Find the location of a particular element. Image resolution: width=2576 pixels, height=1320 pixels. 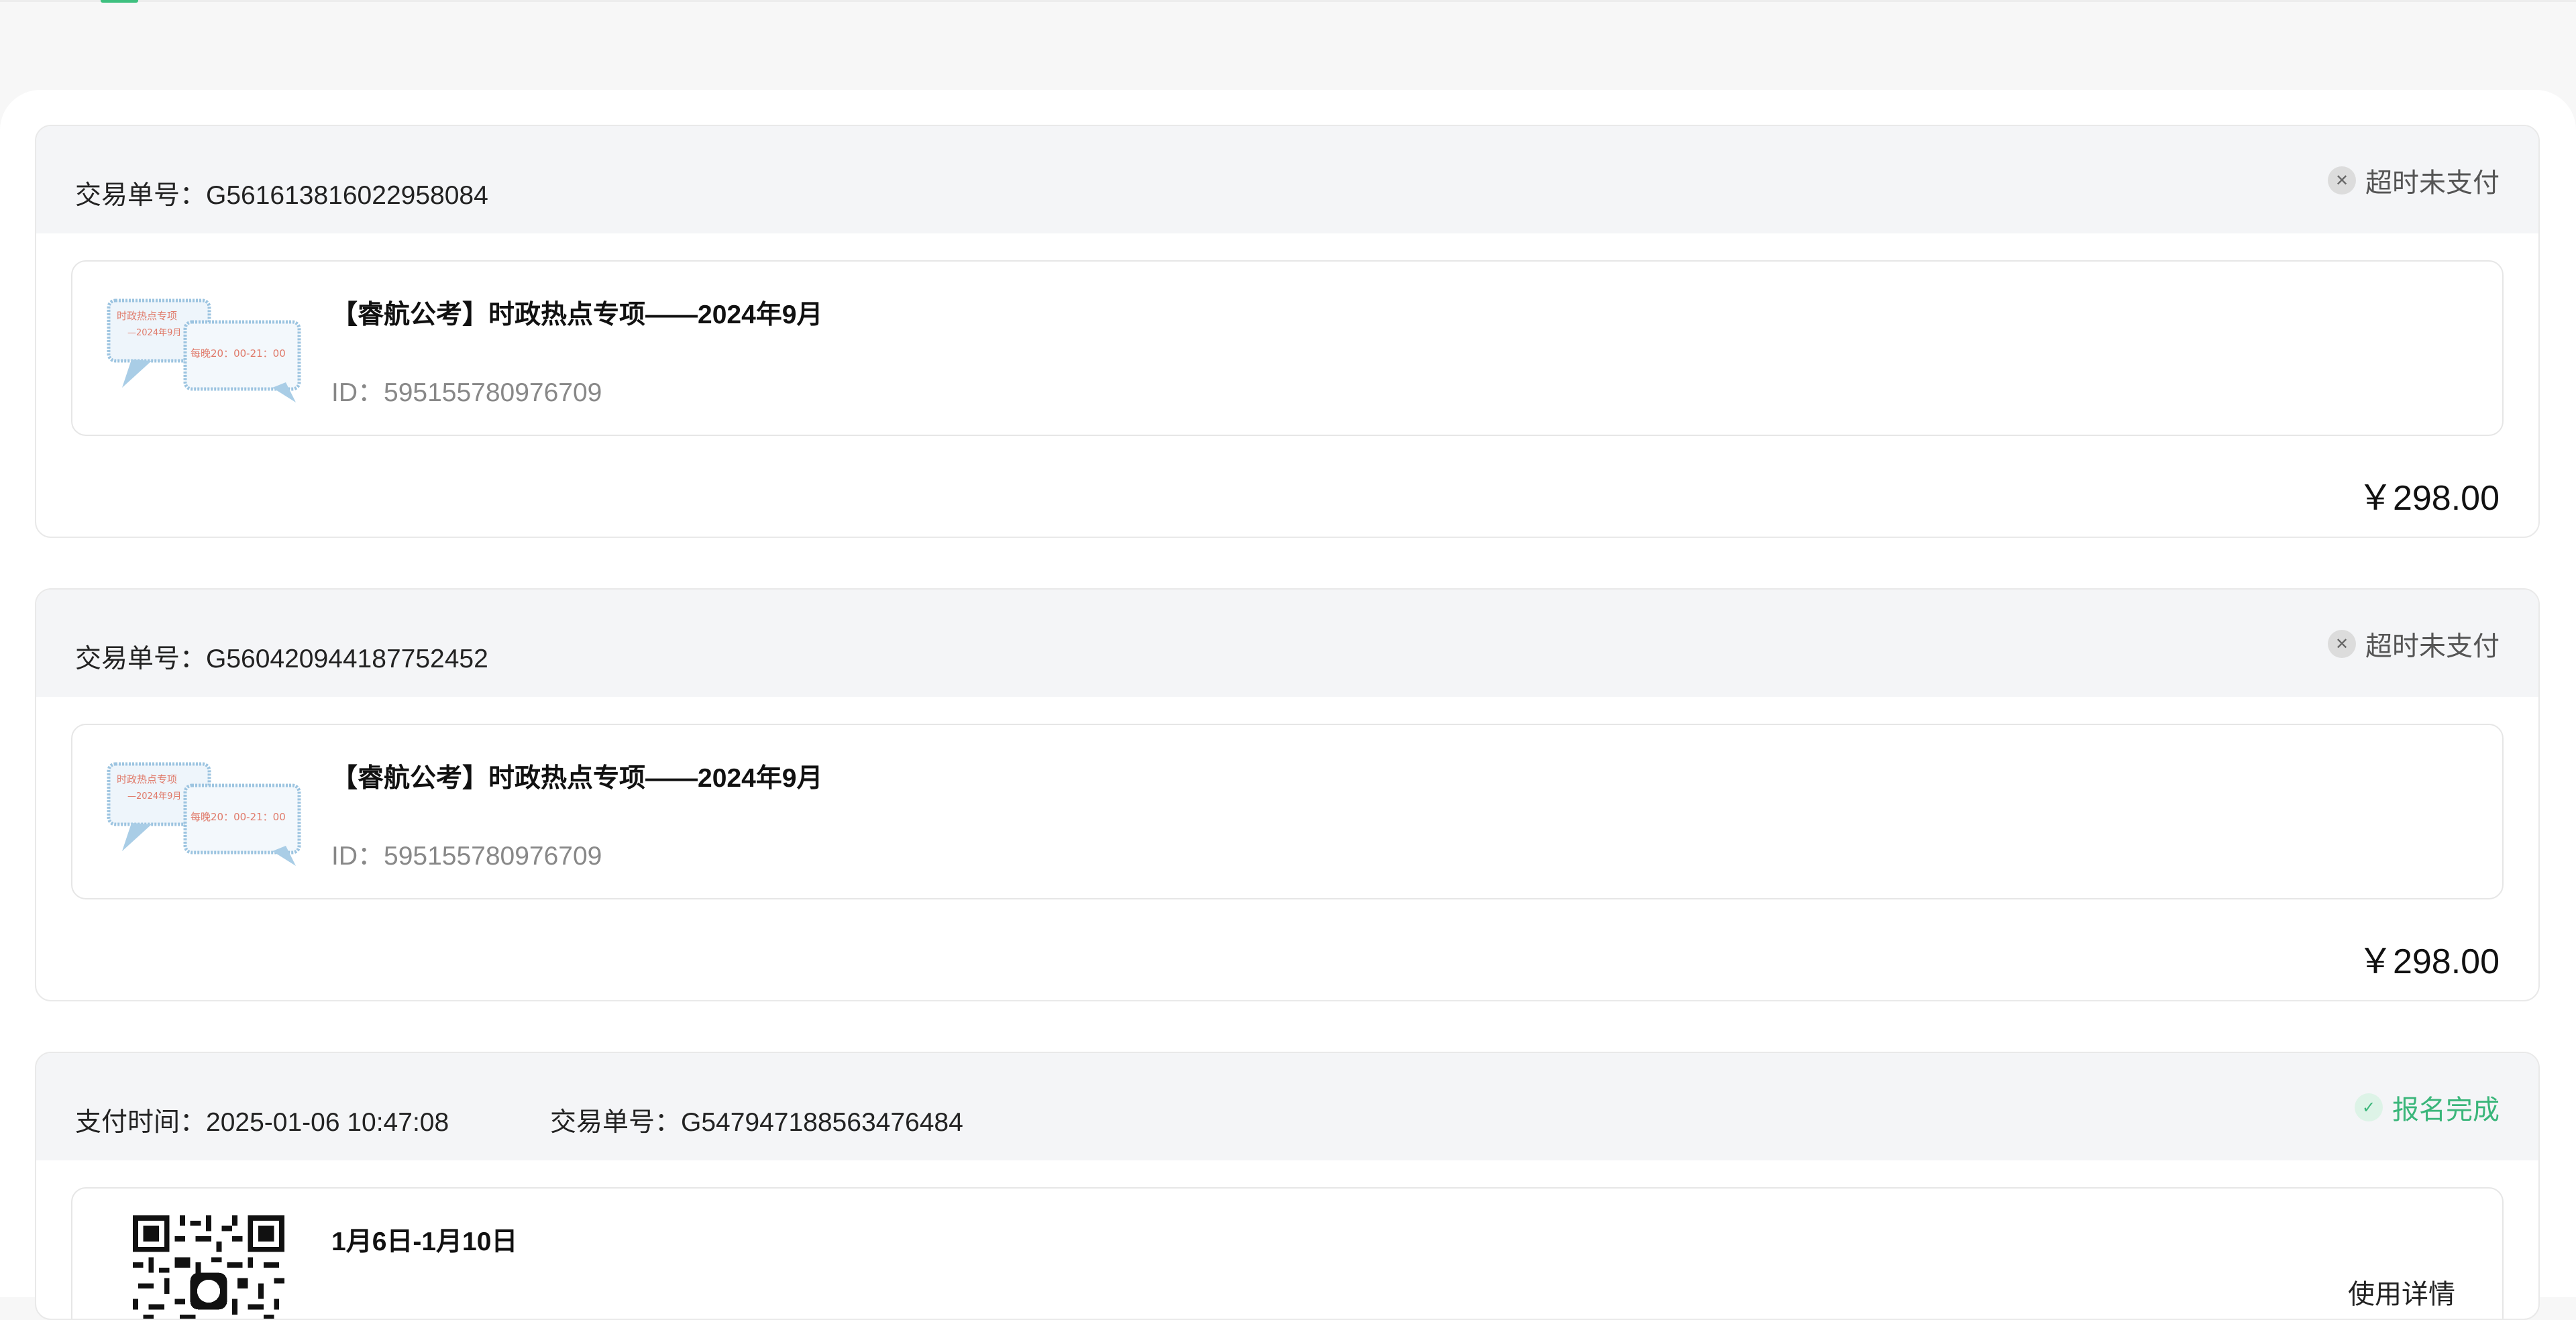

status-badge: ✓ 报名完成 is located at coordinates (2427, 1107).